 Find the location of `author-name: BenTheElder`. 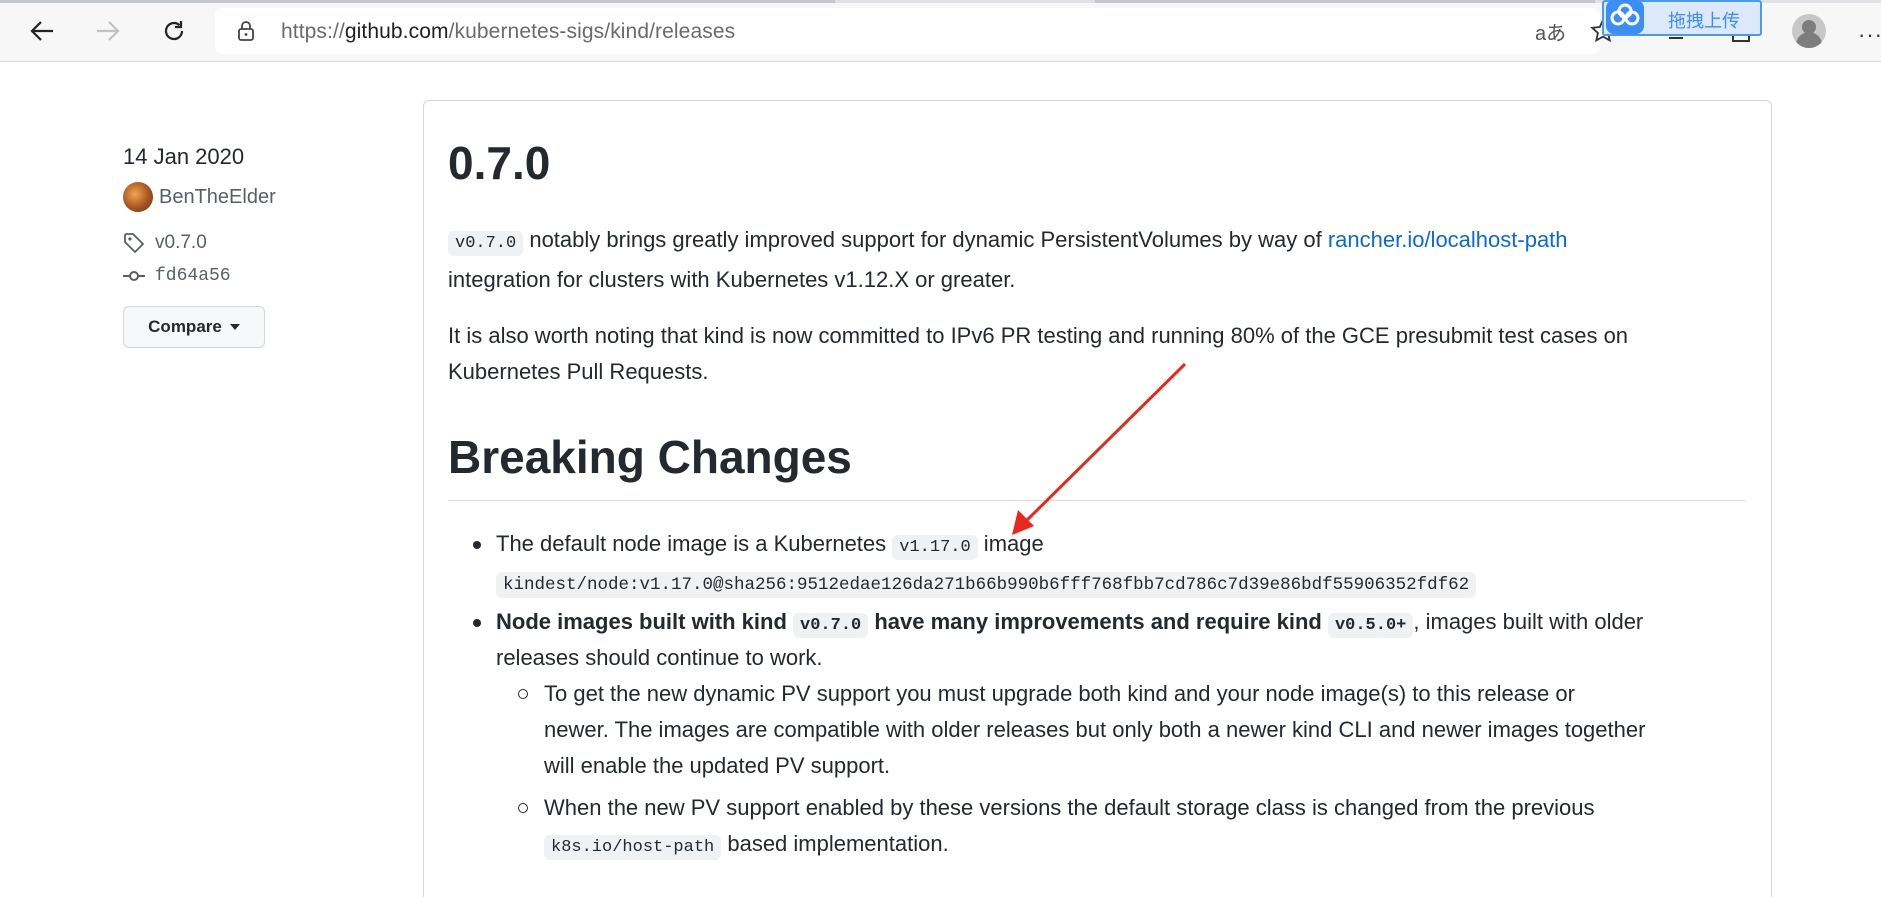

author-name: BenTheElder is located at coordinates (217, 197).